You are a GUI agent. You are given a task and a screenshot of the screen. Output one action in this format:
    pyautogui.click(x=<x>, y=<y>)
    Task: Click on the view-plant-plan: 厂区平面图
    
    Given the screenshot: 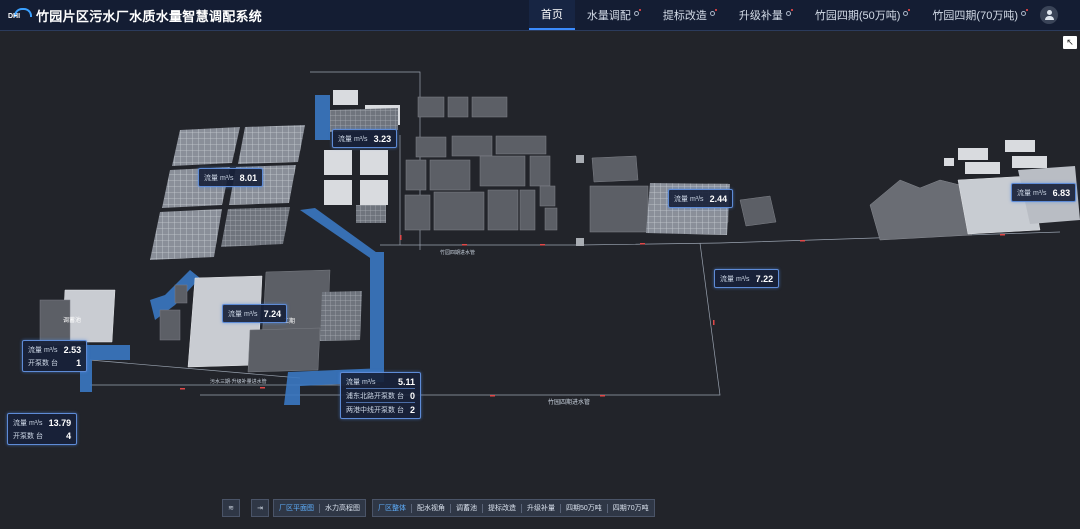 What is the action you would take?
    pyautogui.click(x=297, y=508)
    